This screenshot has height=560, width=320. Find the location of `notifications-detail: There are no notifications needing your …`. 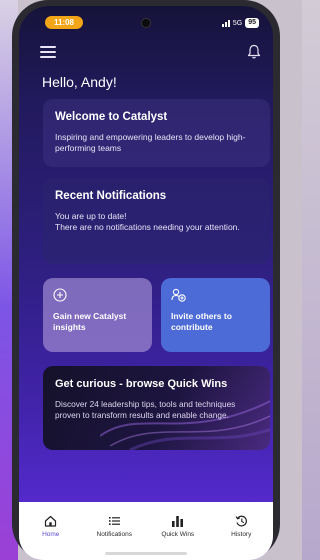

notifications-detail: There are no notifications needing your … is located at coordinates (147, 227).